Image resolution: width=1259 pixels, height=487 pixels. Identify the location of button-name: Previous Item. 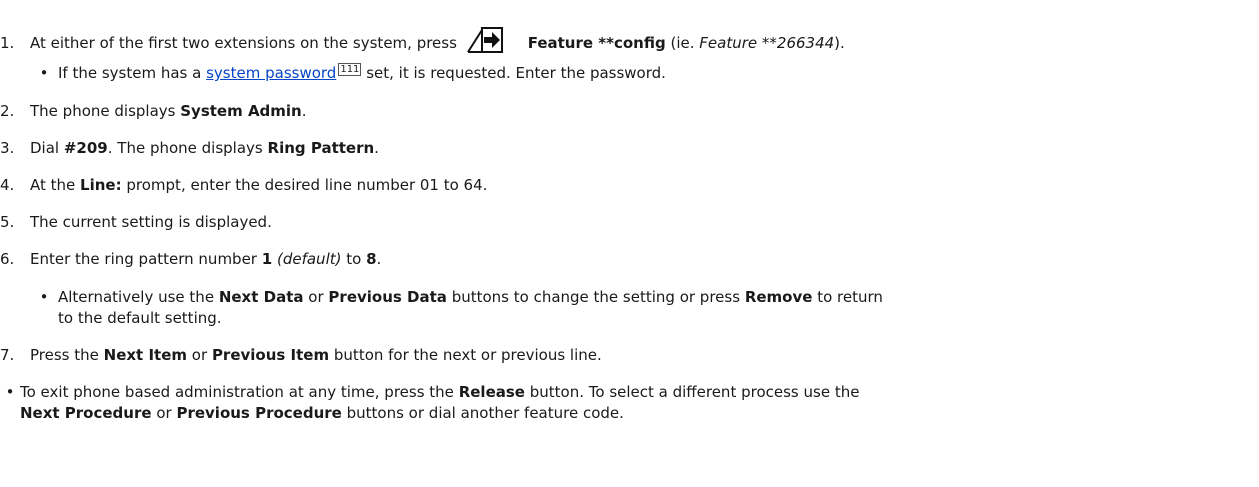
(270, 355).